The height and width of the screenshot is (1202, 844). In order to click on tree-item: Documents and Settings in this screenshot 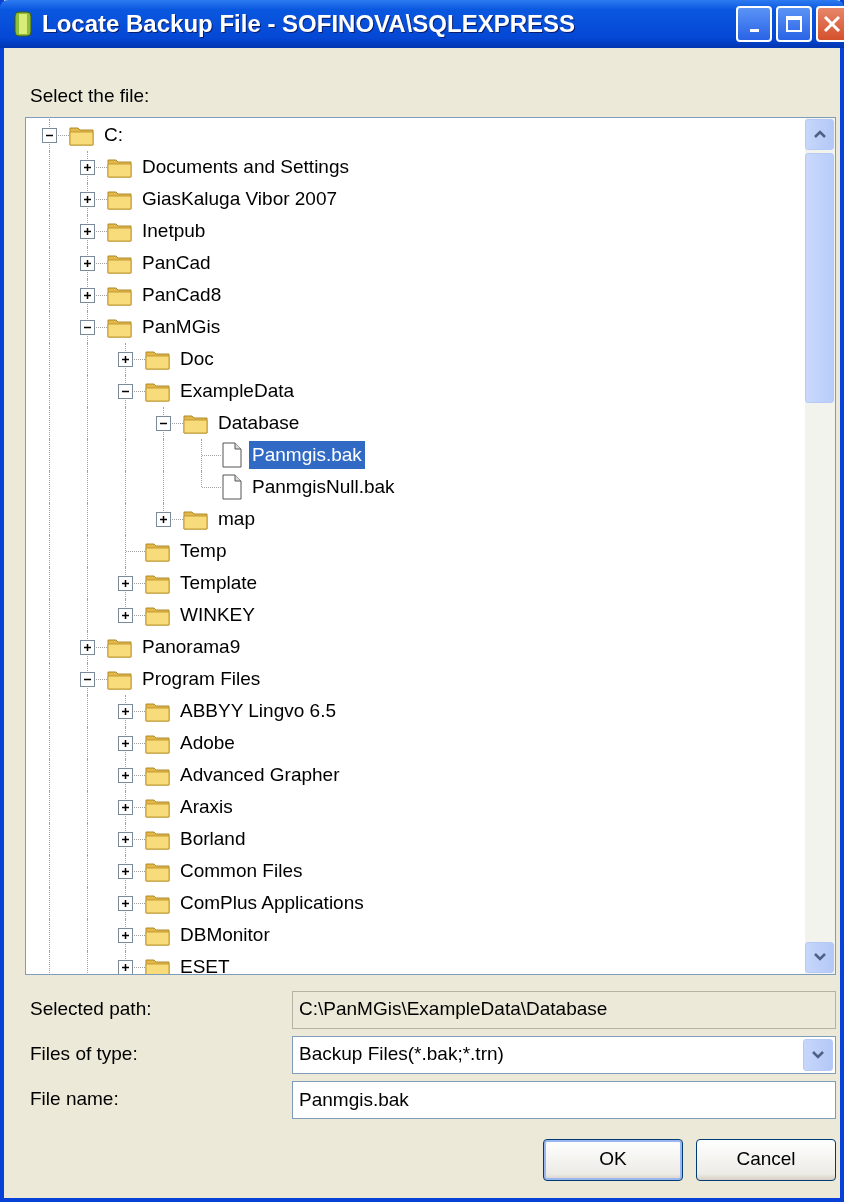, I will do `click(245, 166)`.